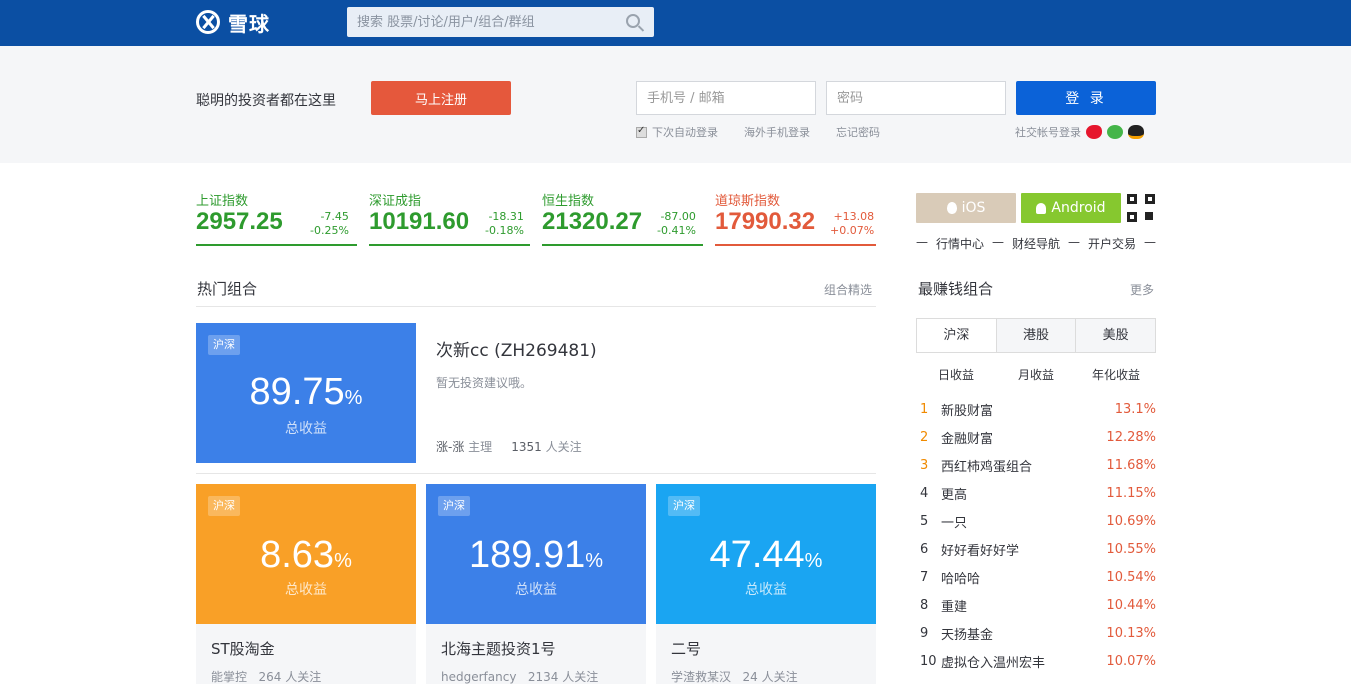 Image resolution: width=1351 pixels, height=685 pixels. Describe the element at coordinates (795, 218) in the screenshot. I see `index-dowjones: 道琼斯指数 17990.32 +13.08 +0.07%` at that location.